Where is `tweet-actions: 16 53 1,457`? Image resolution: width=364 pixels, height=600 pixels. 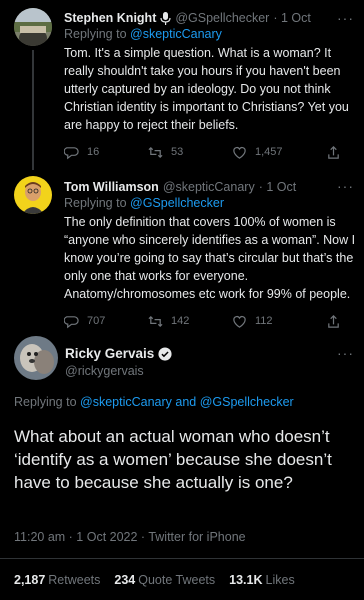 tweet-actions: 16 53 1,457 is located at coordinates (210, 152).